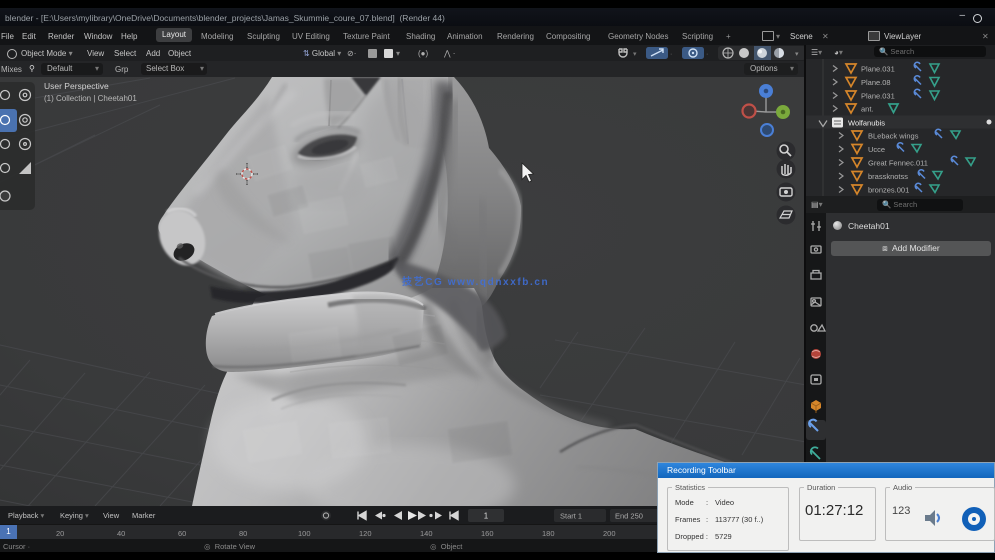 The image size is (995, 560). Describe the element at coordinates (893, 136) in the screenshot. I see `svg-text: BLeback wings` at that location.